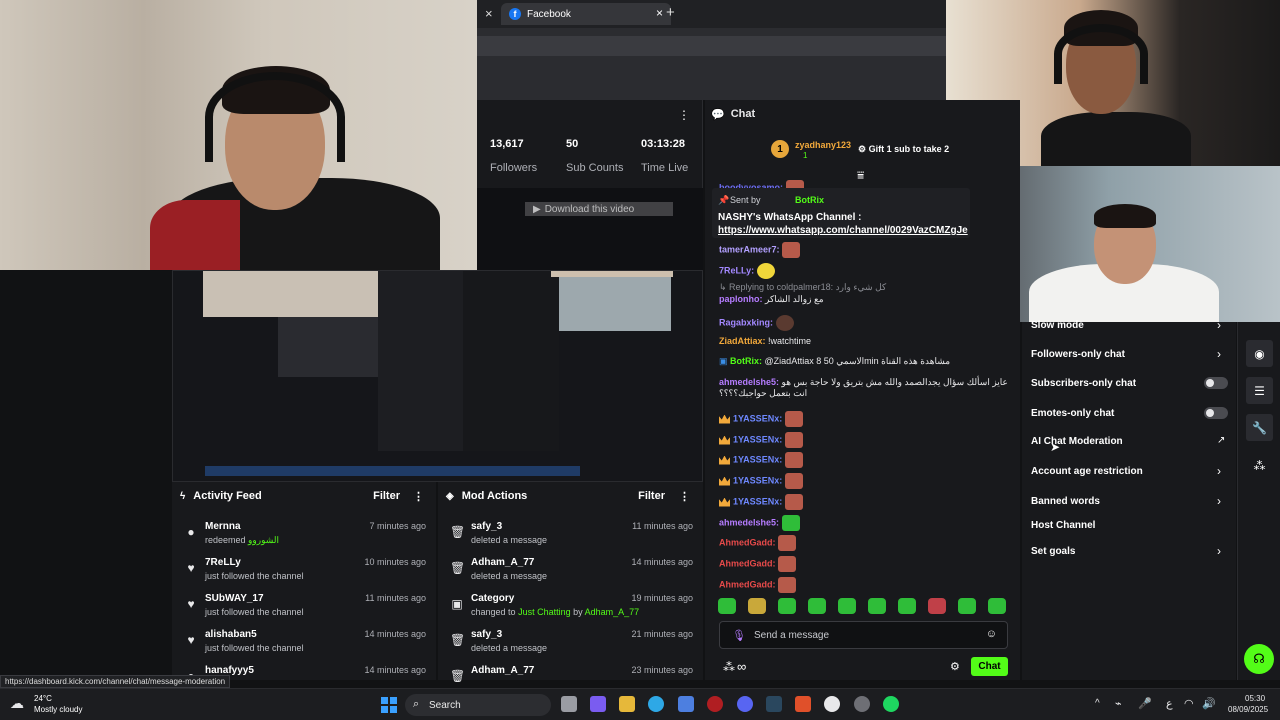  Describe the element at coordinates (1063, 525) in the screenshot. I see `setting-host-channel: Host Channel` at that location.